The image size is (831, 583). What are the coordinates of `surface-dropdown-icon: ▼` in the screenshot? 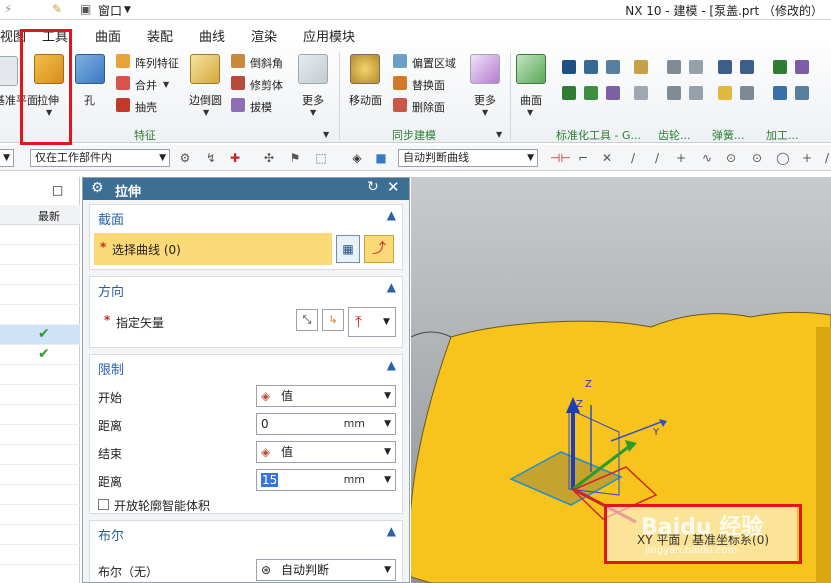 It's located at (530, 112).